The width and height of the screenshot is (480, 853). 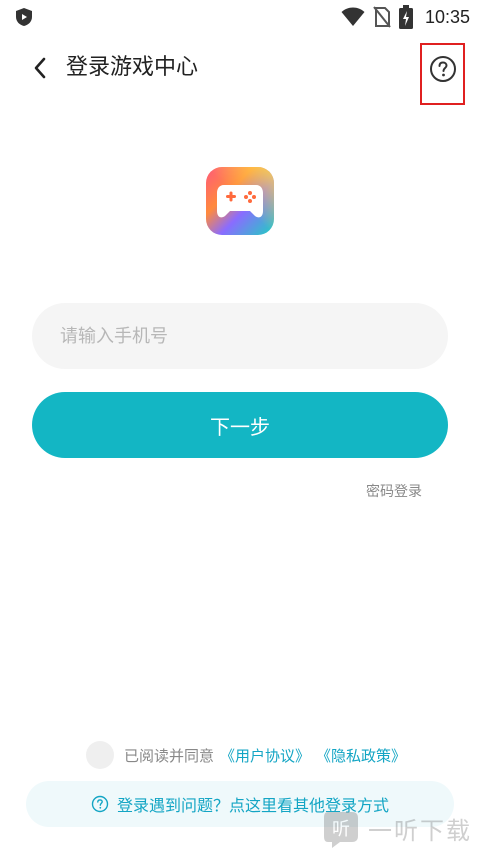 I want to click on battery-charging-icon, so click(x=405, y=17).